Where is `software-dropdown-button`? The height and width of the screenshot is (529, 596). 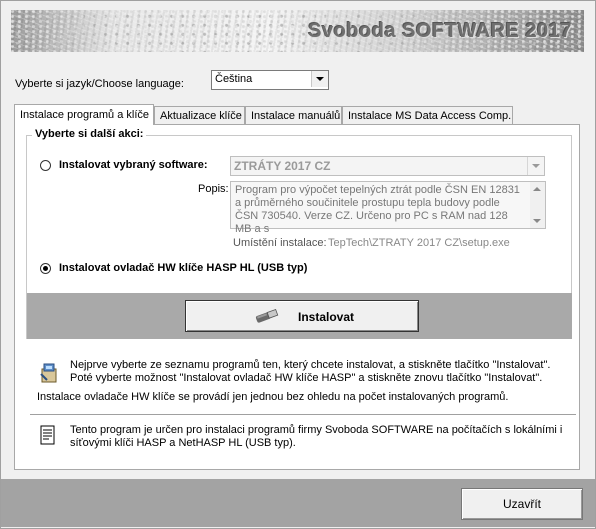 software-dropdown-button is located at coordinates (535, 166).